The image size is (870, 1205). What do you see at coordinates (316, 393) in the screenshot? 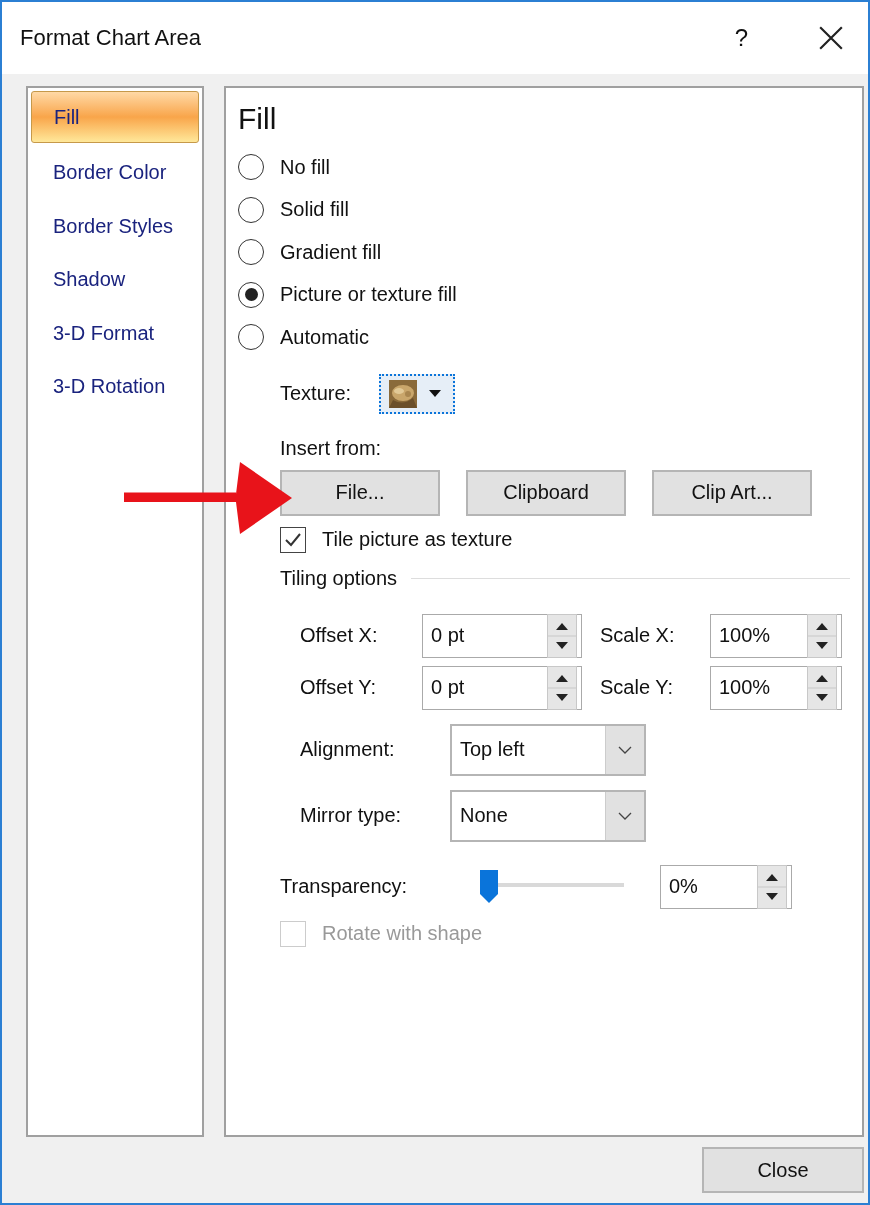
I see `texture-label: Texture:` at bounding box center [316, 393].